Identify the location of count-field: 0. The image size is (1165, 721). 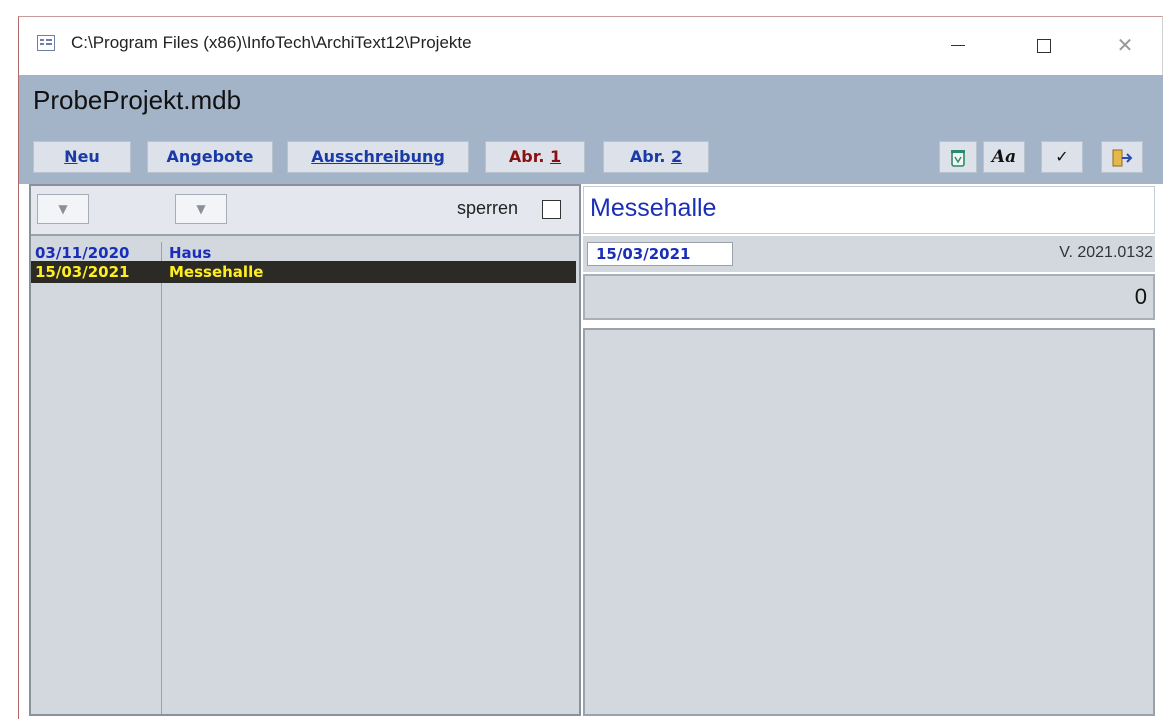
(869, 297).